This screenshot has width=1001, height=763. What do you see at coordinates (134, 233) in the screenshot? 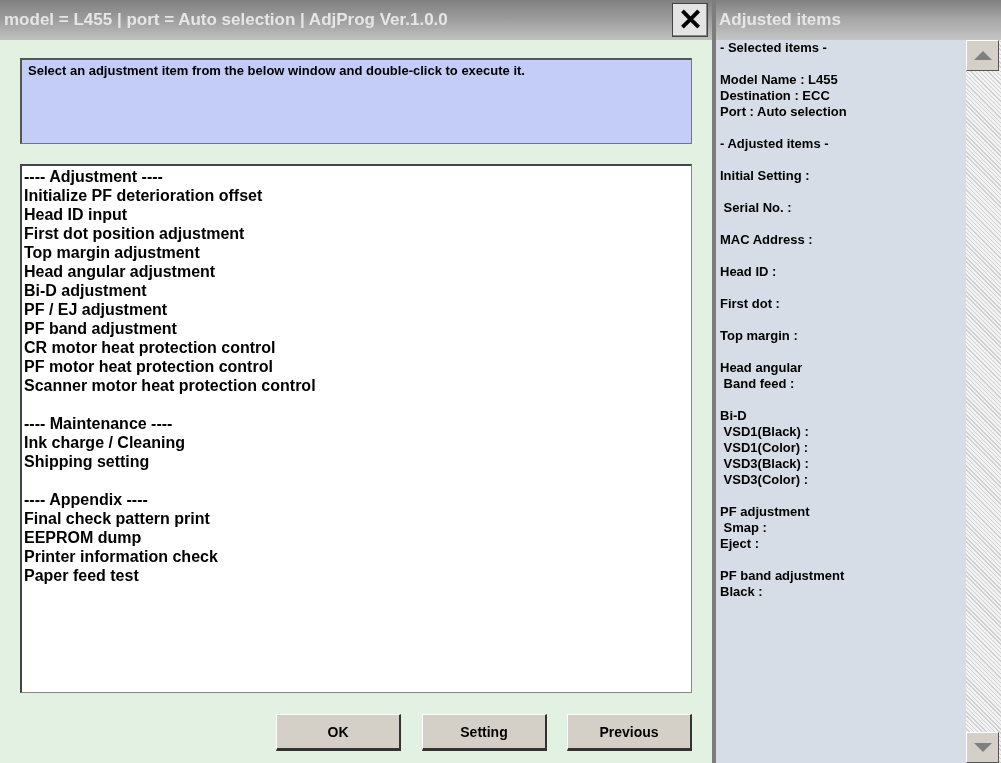
I see `list-item: First dot position adjustment` at bounding box center [134, 233].